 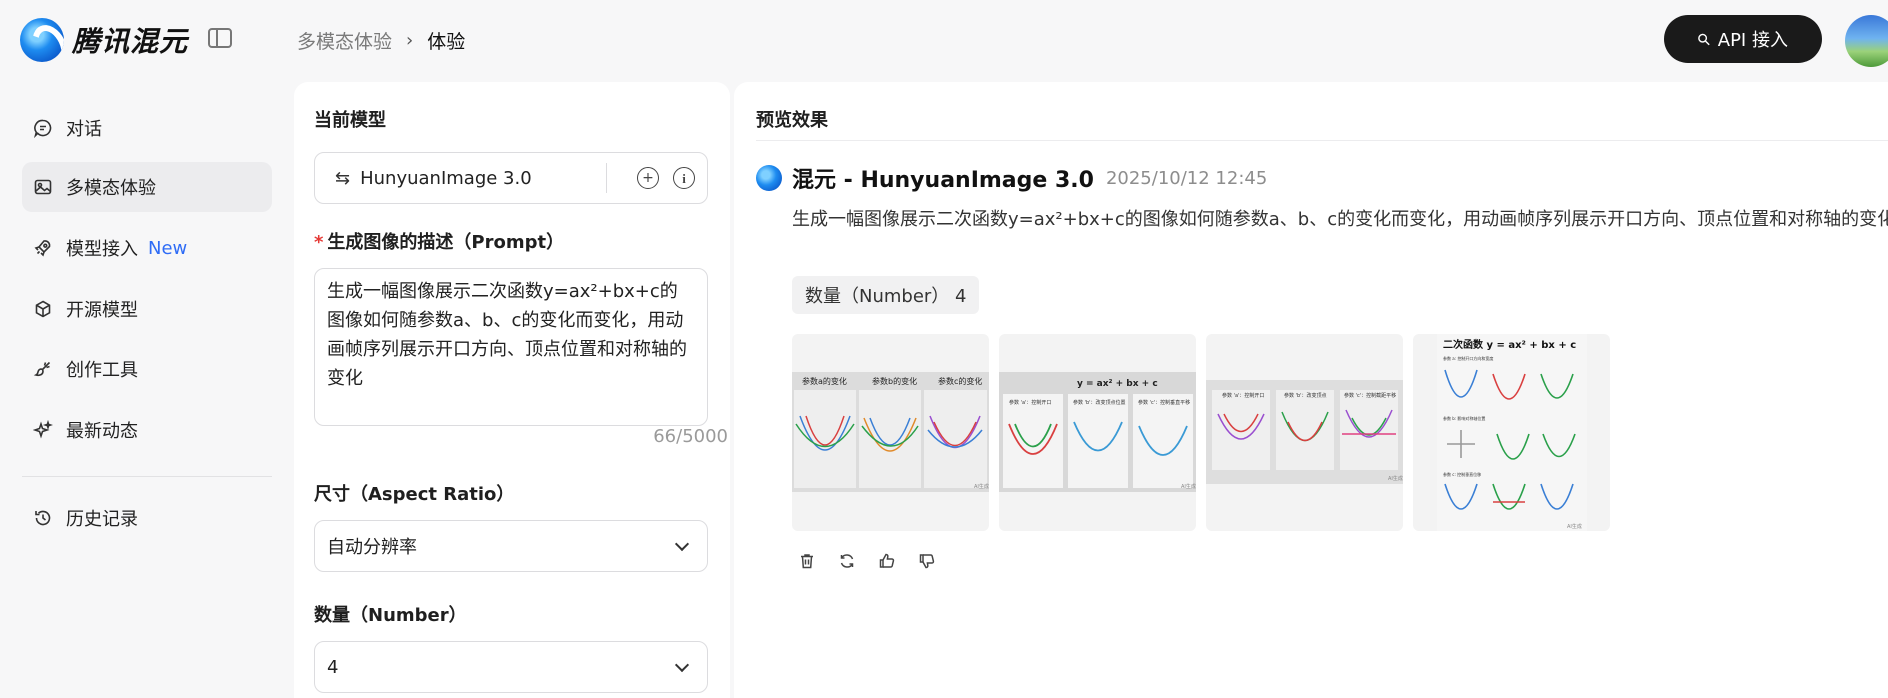 I want to click on brand-logo: 腾讯混元, so click(x=104, y=40).